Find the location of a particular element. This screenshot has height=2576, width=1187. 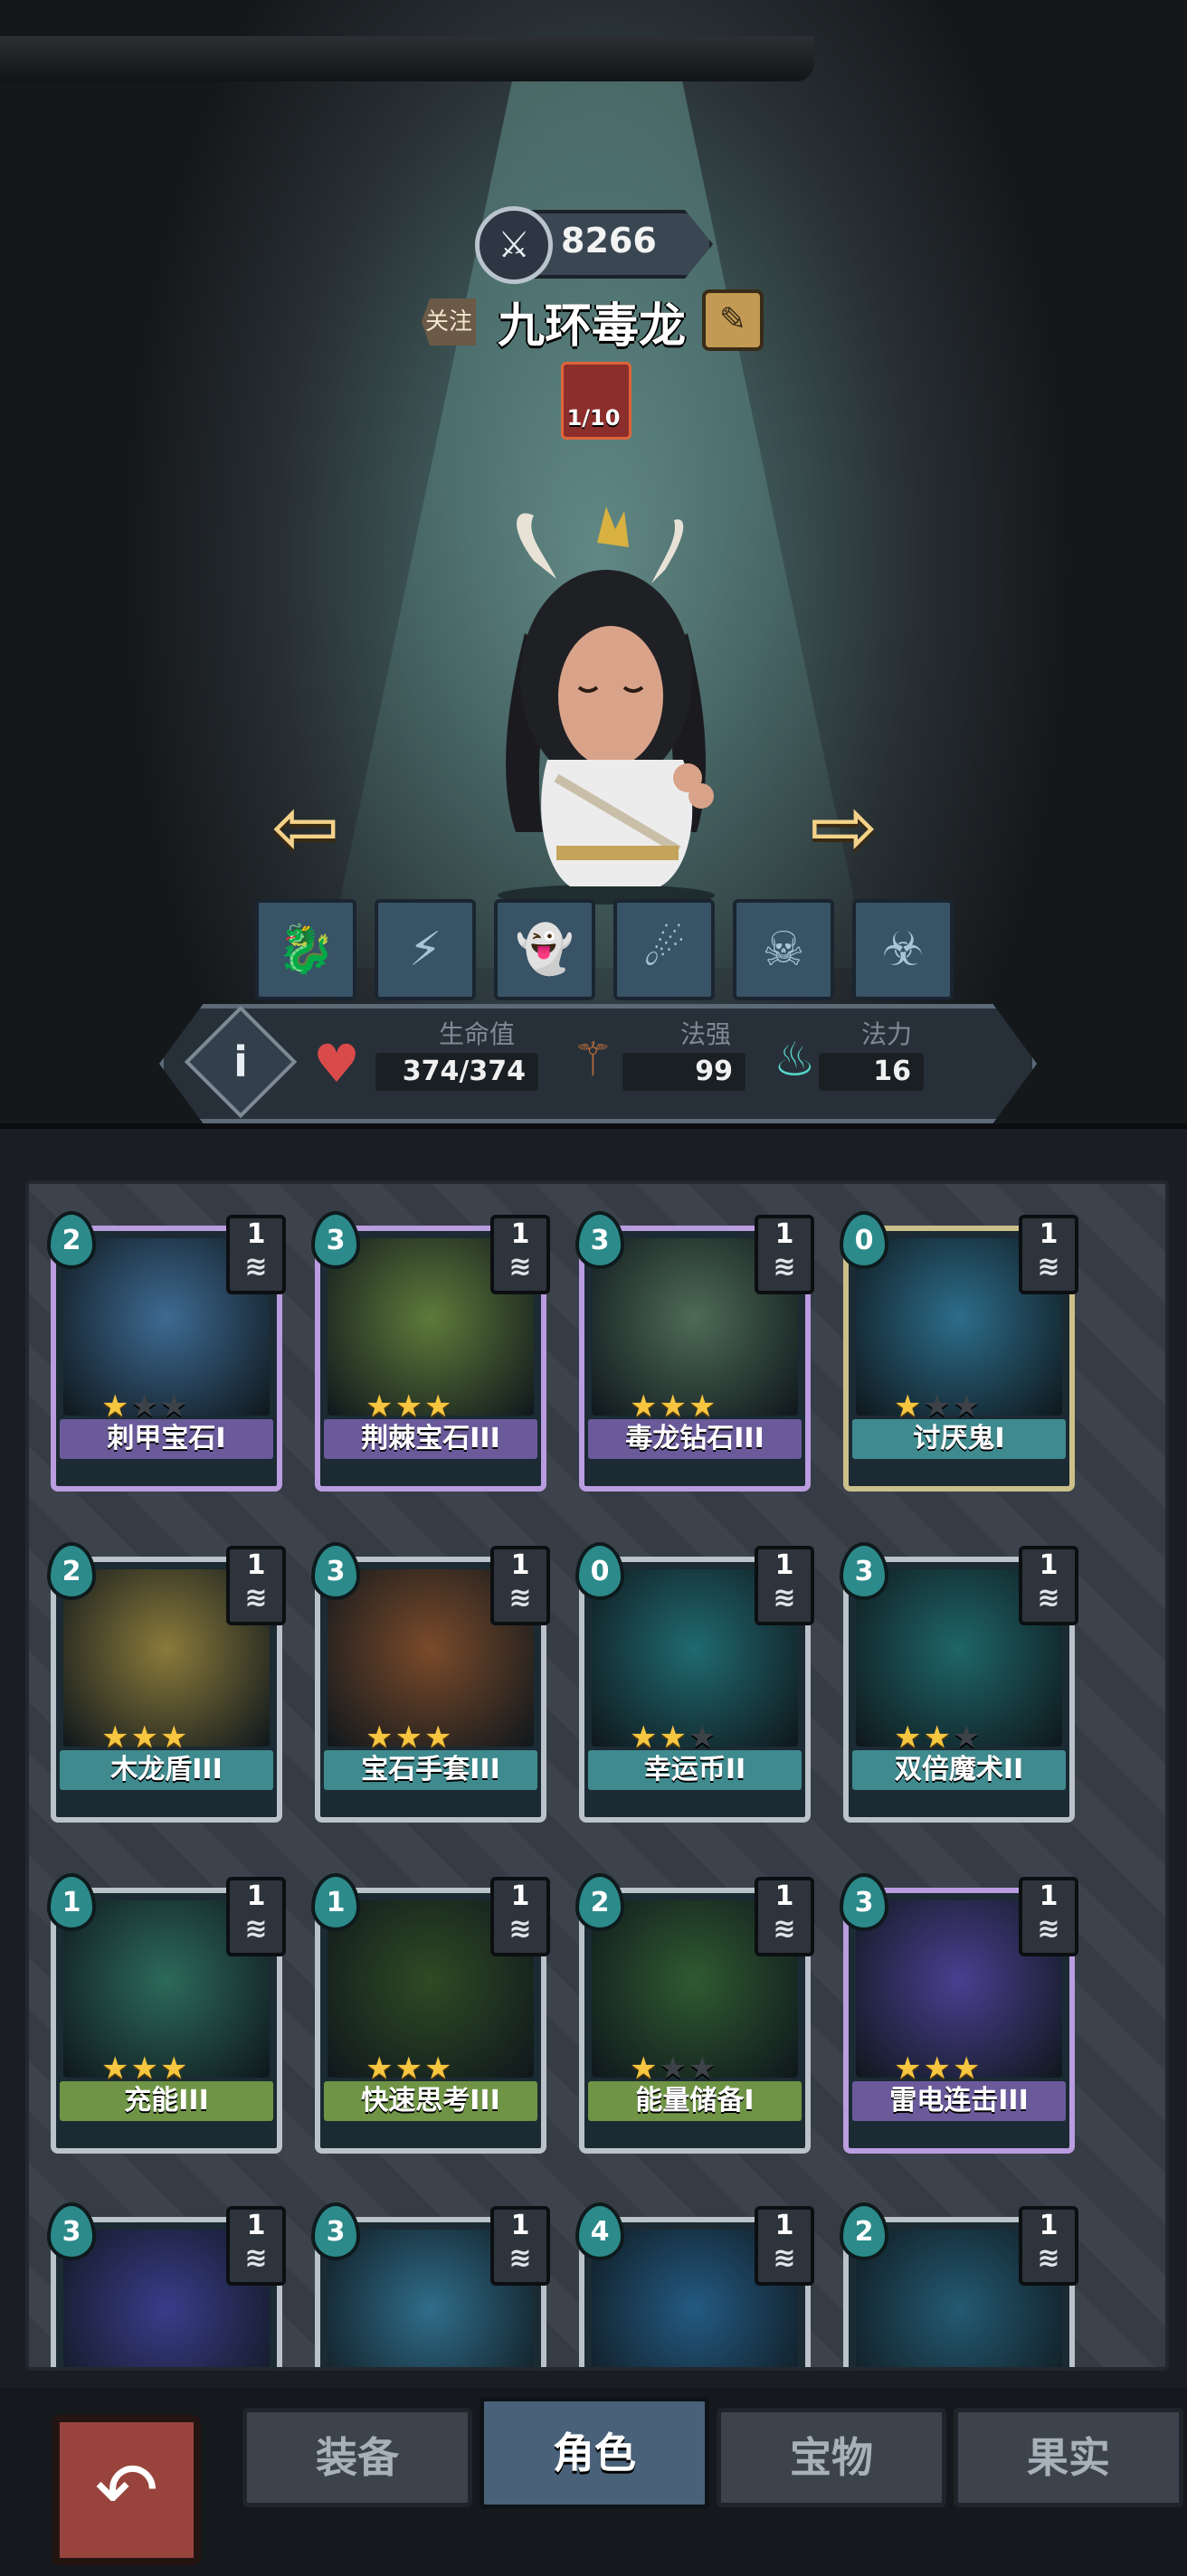

dragon-icon: 🐉 is located at coordinates (305, 949).